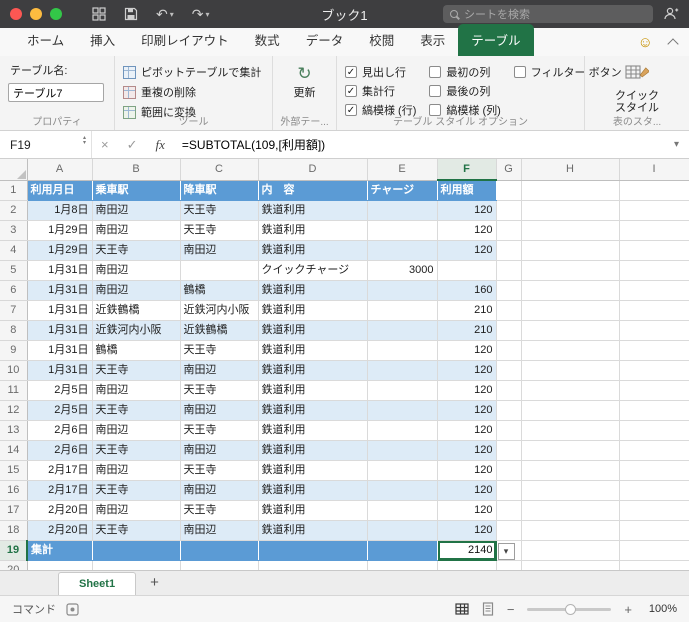 This screenshot has height=622, width=689. What do you see at coordinates (402, 350) in the screenshot?
I see `cell-E9` at bounding box center [402, 350].